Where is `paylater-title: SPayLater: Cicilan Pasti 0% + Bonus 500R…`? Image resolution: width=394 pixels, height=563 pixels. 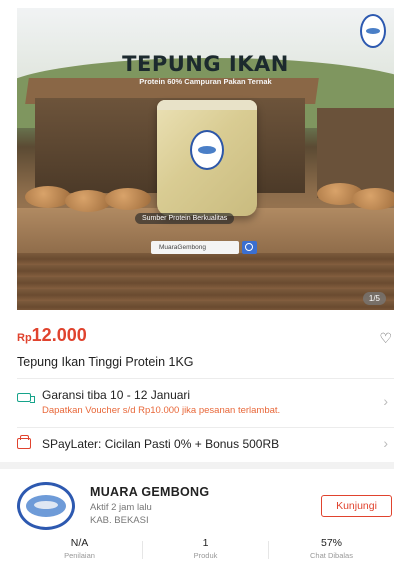 paylater-title: SPayLater: Cicilan Pasti 0% + Bonus 500R… is located at coordinates (161, 444).